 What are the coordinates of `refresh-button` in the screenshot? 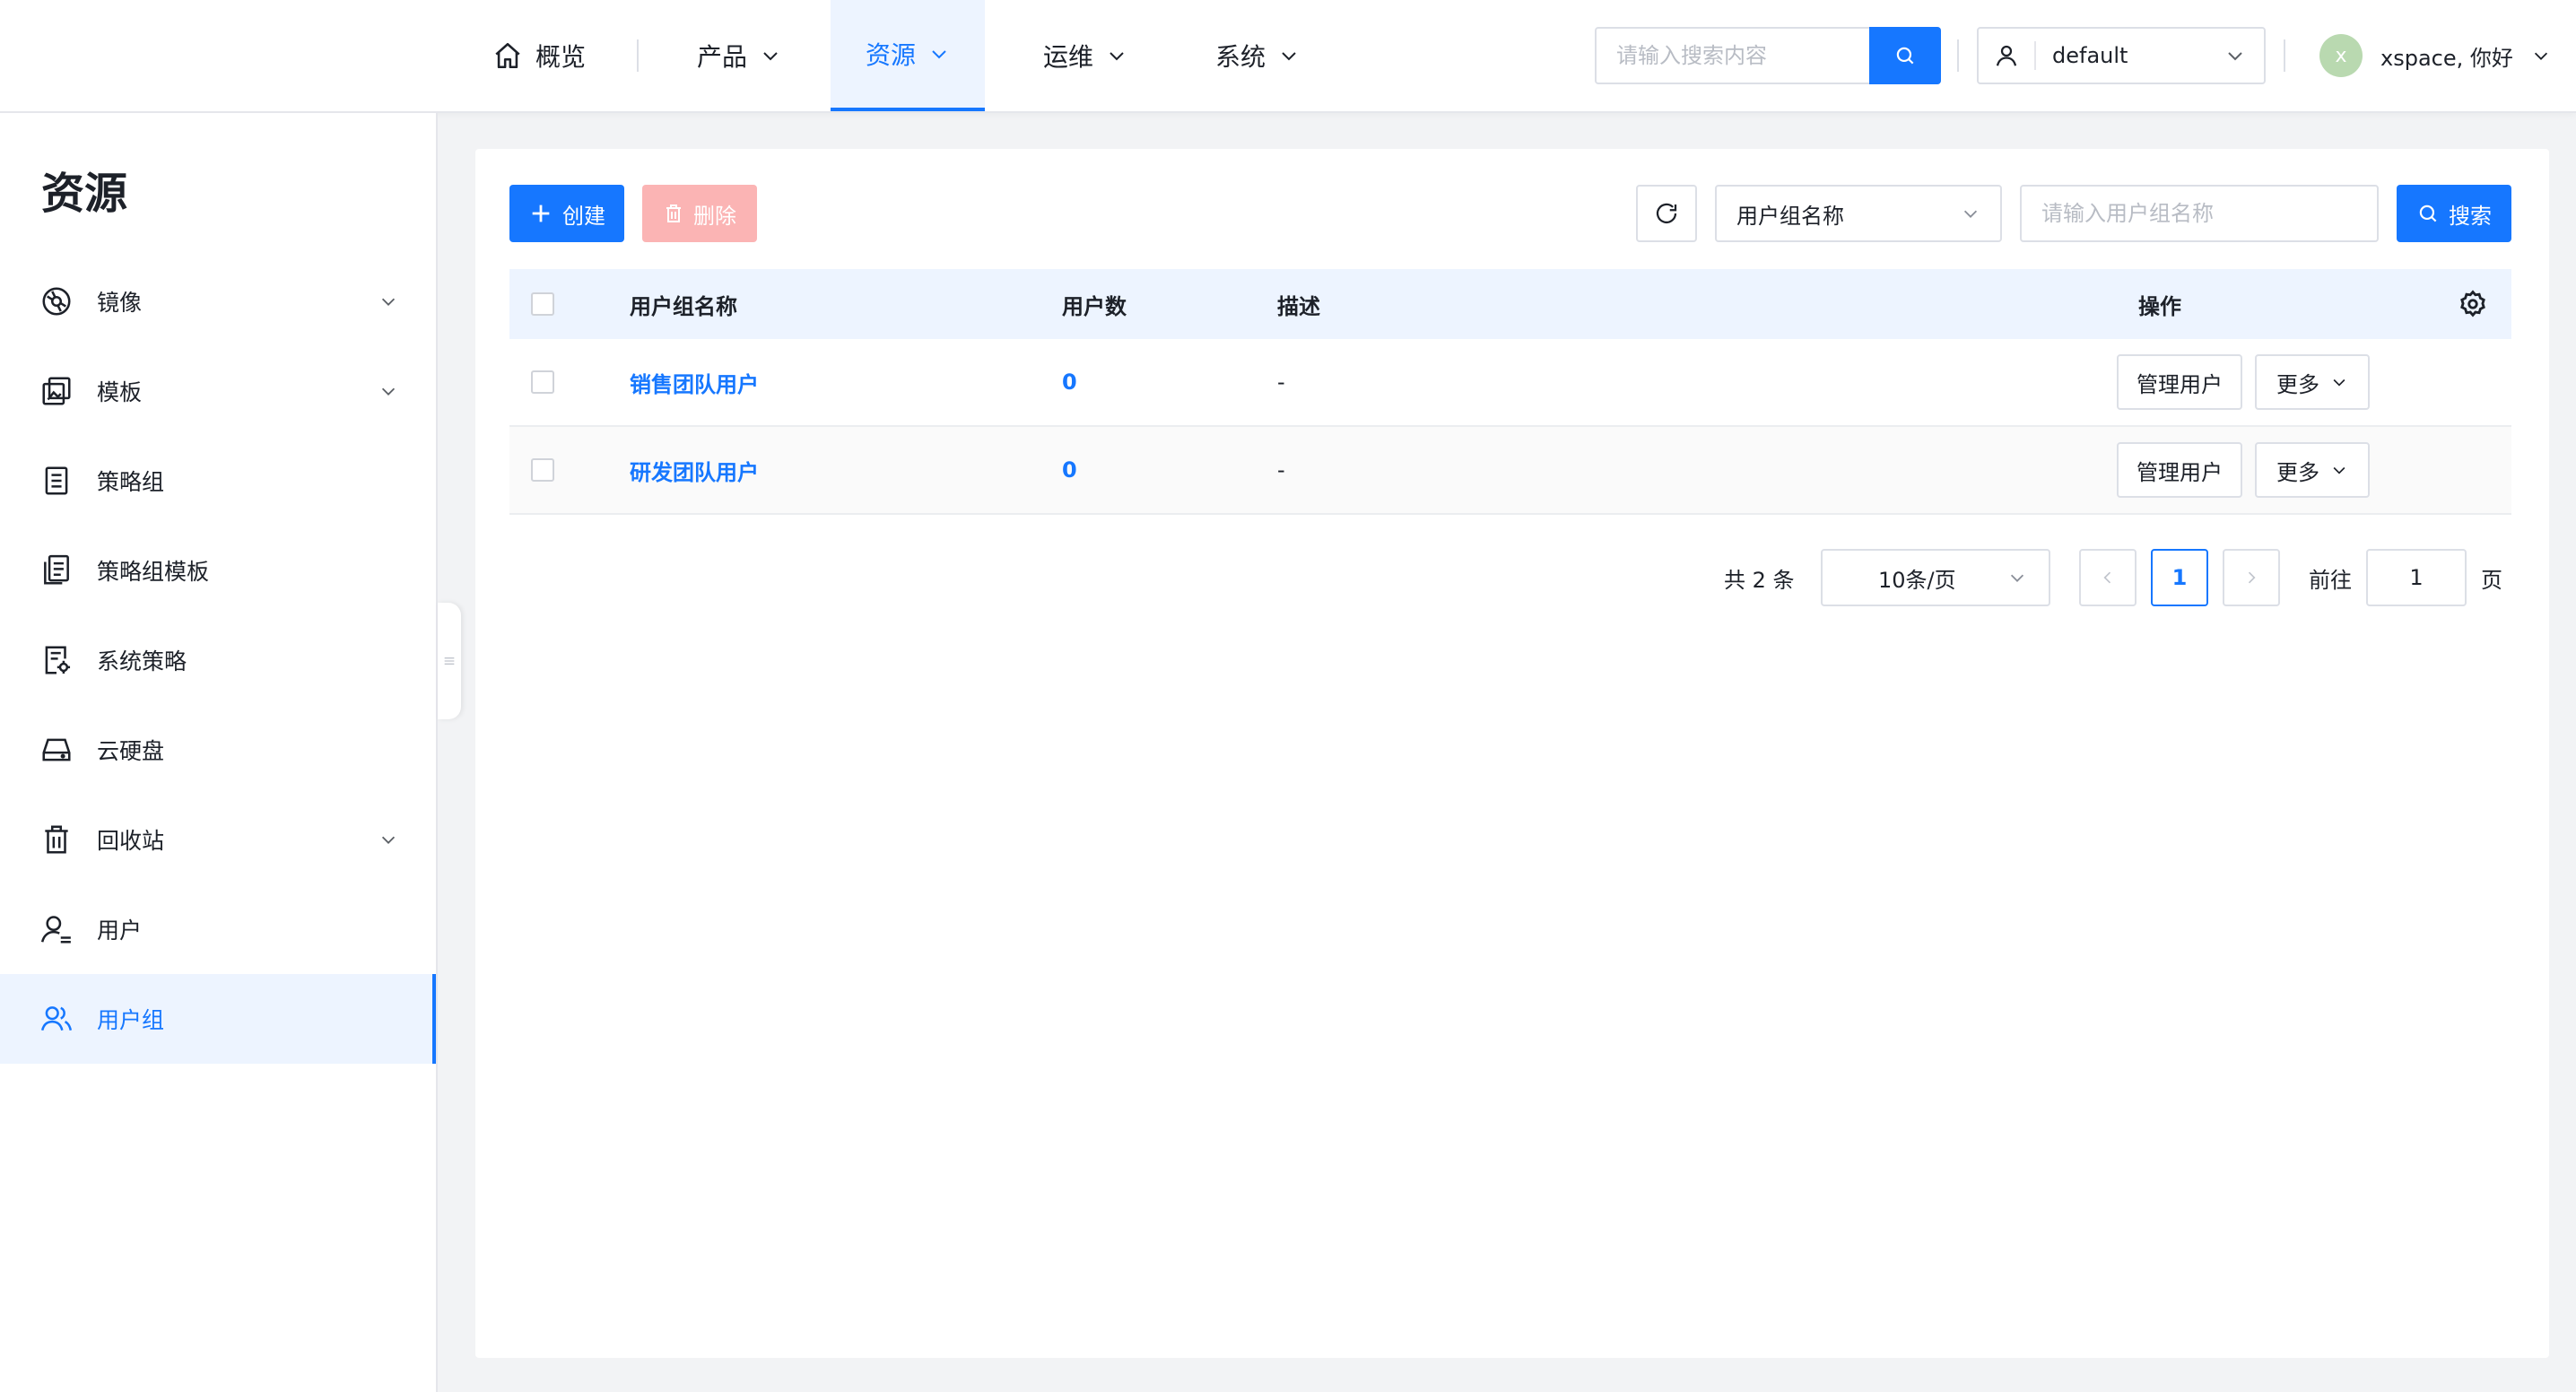 It's located at (1666, 214).